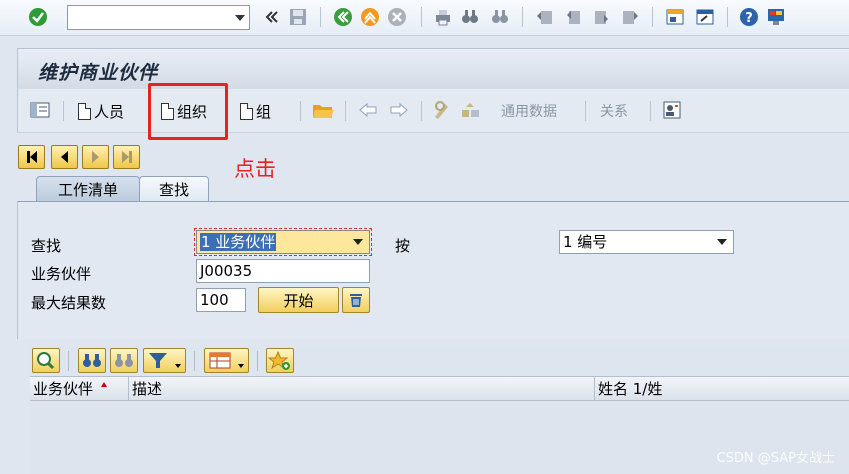 The image size is (849, 474). What do you see at coordinates (61, 274) in the screenshot?
I see `business-partner-label: 业务伙伴` at bounding box center [61, 274].